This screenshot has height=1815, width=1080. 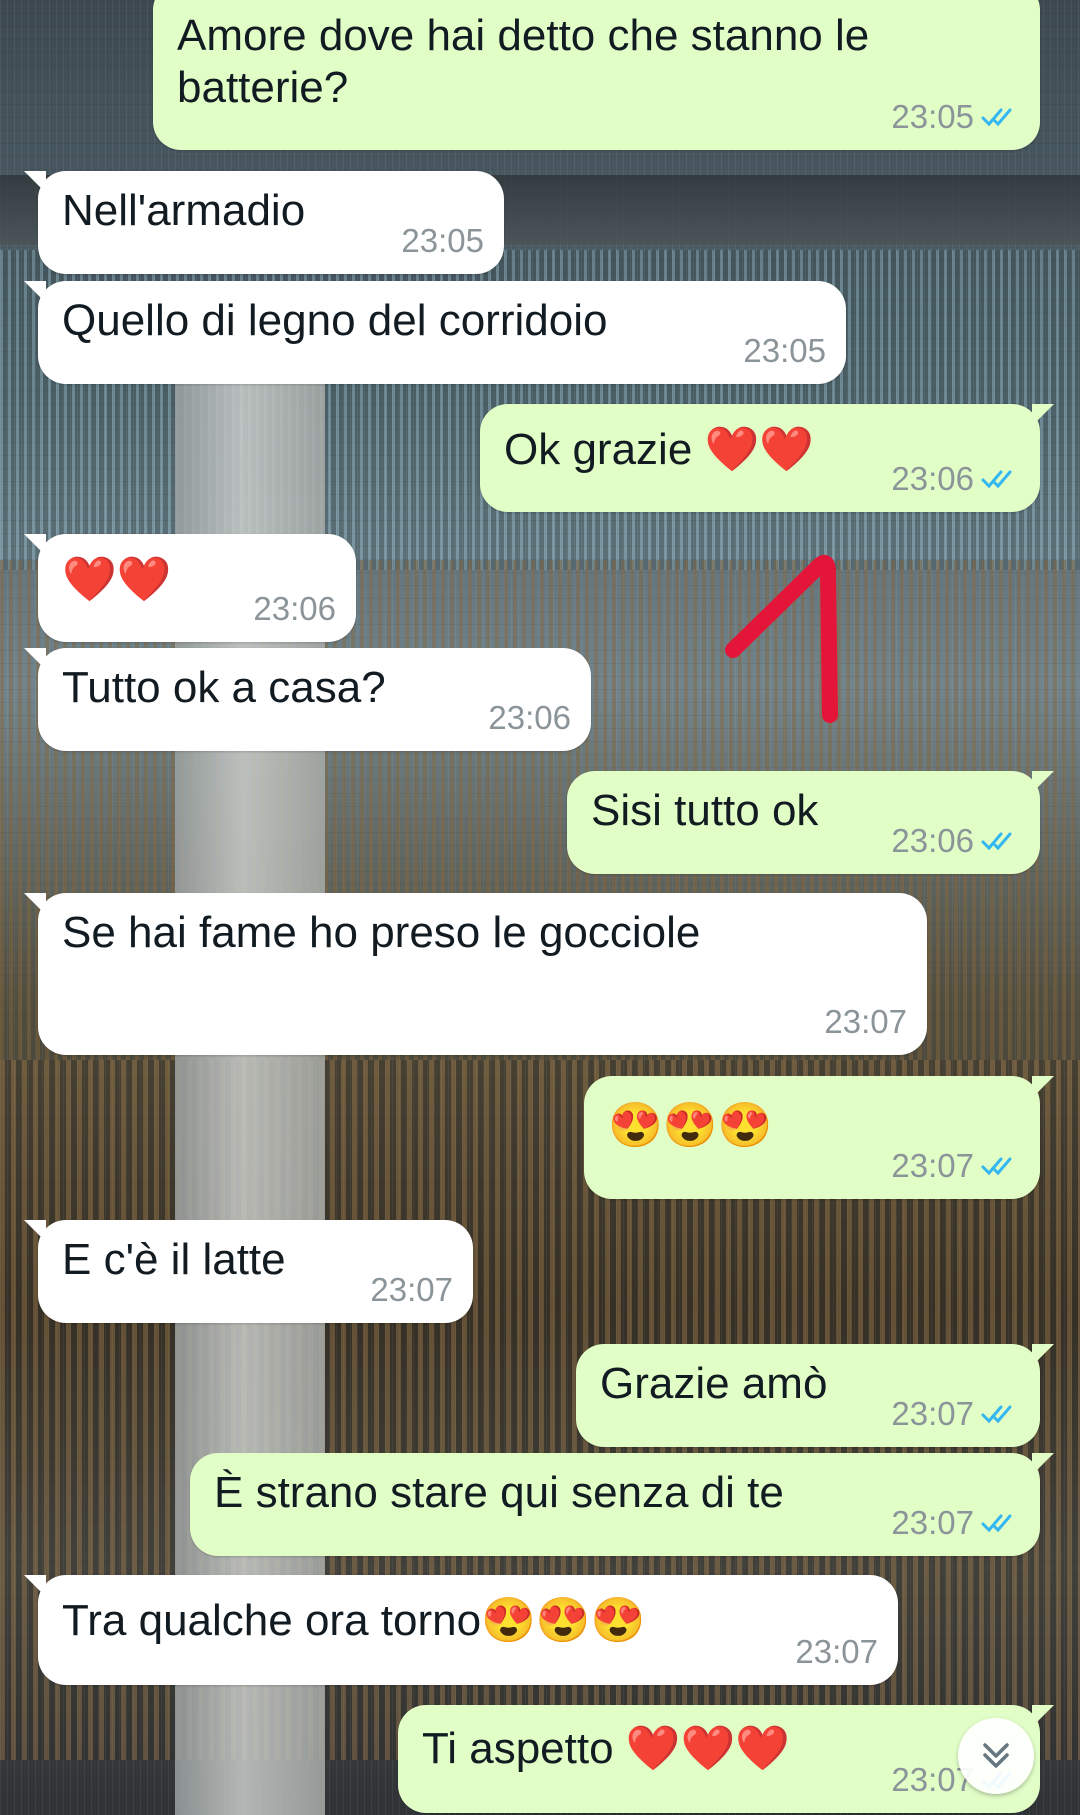 I want to click on scroll-to-bottom-button, so click(x=996, y=1756).